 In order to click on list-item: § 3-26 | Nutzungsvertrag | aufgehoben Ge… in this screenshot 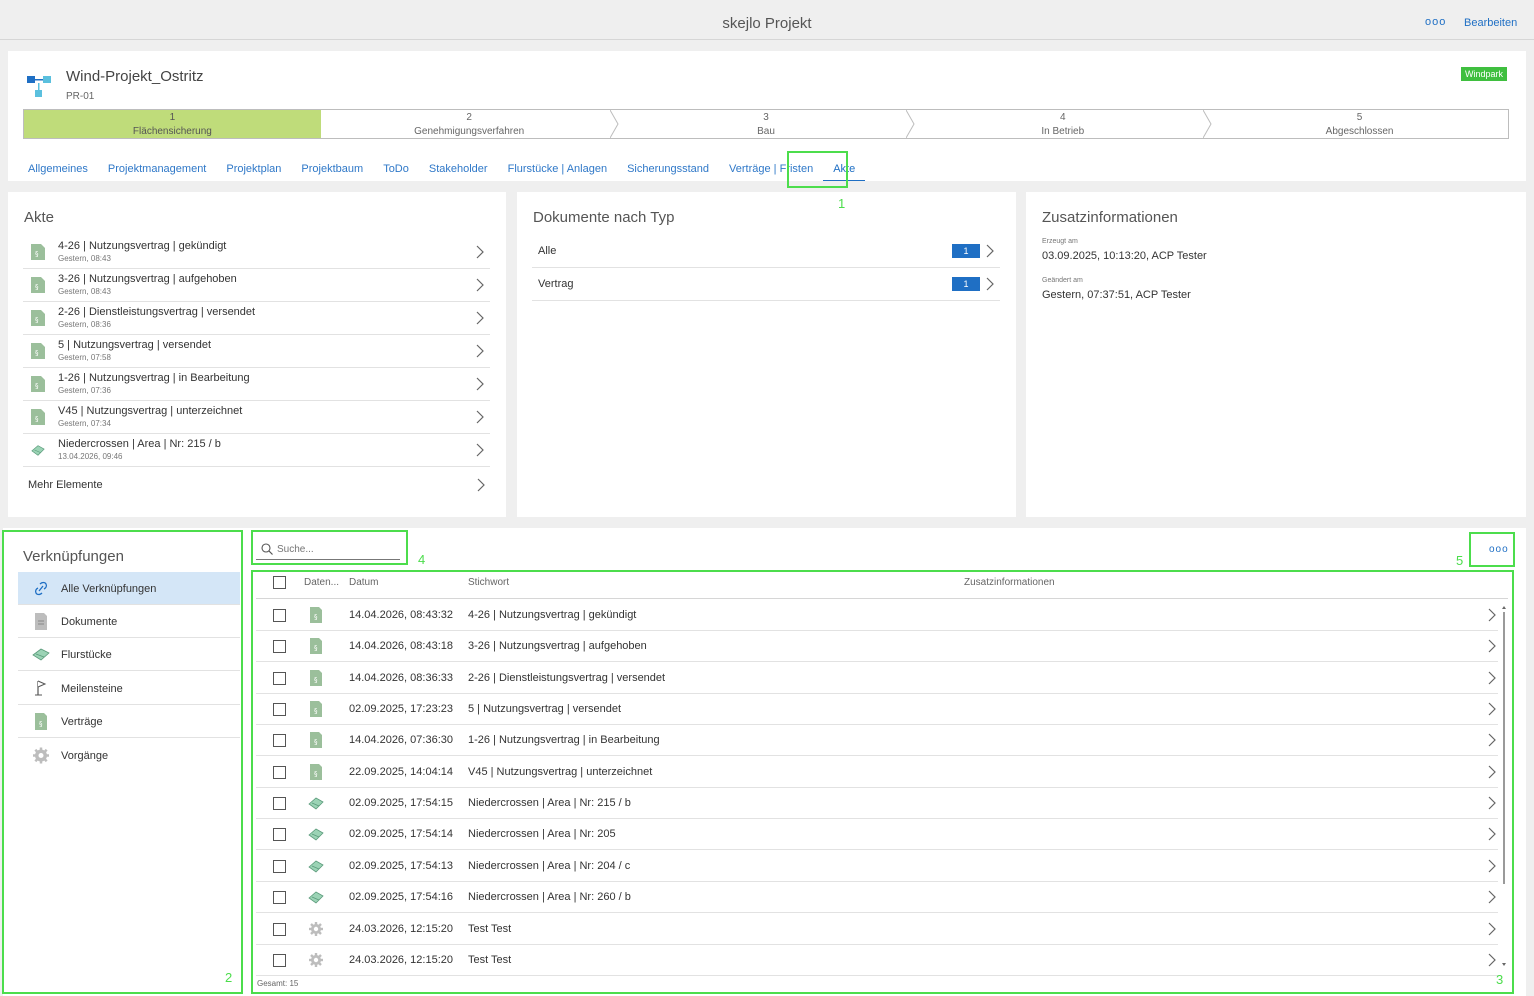, I will do `click(256, 285)`.